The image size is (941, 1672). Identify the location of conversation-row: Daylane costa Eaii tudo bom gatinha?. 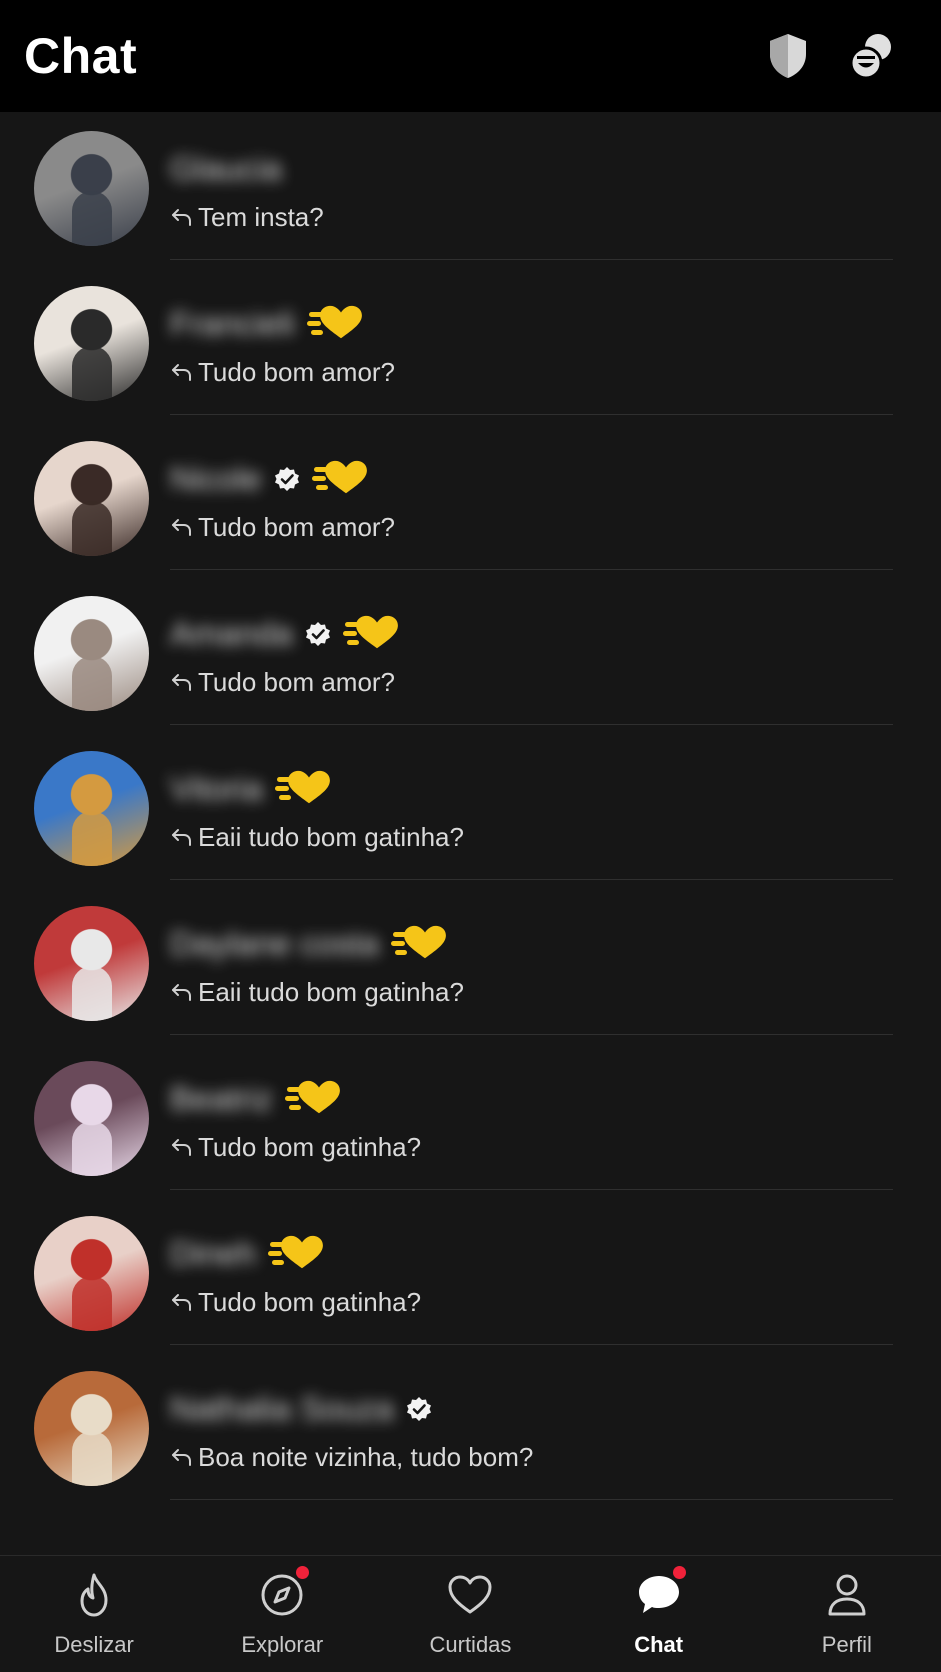
(470, 957).